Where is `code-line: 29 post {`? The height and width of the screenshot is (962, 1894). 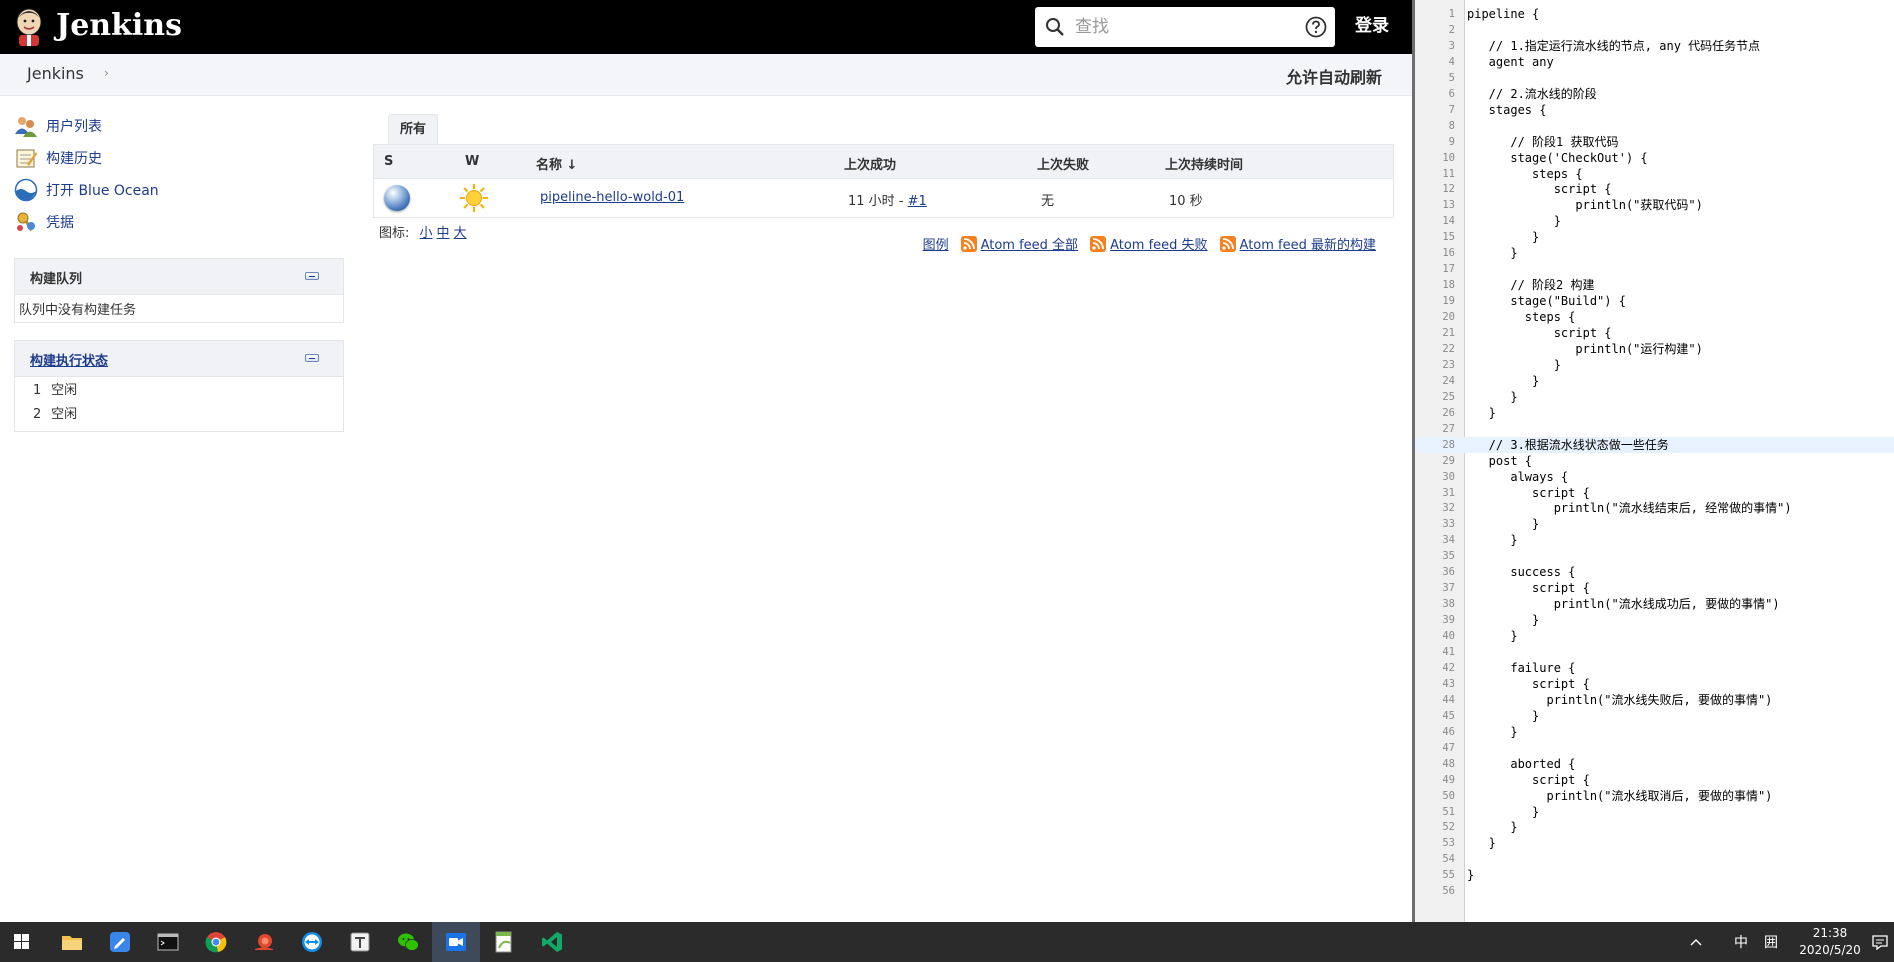
code-line: 29 post { is located at coordinates (1654, 461).